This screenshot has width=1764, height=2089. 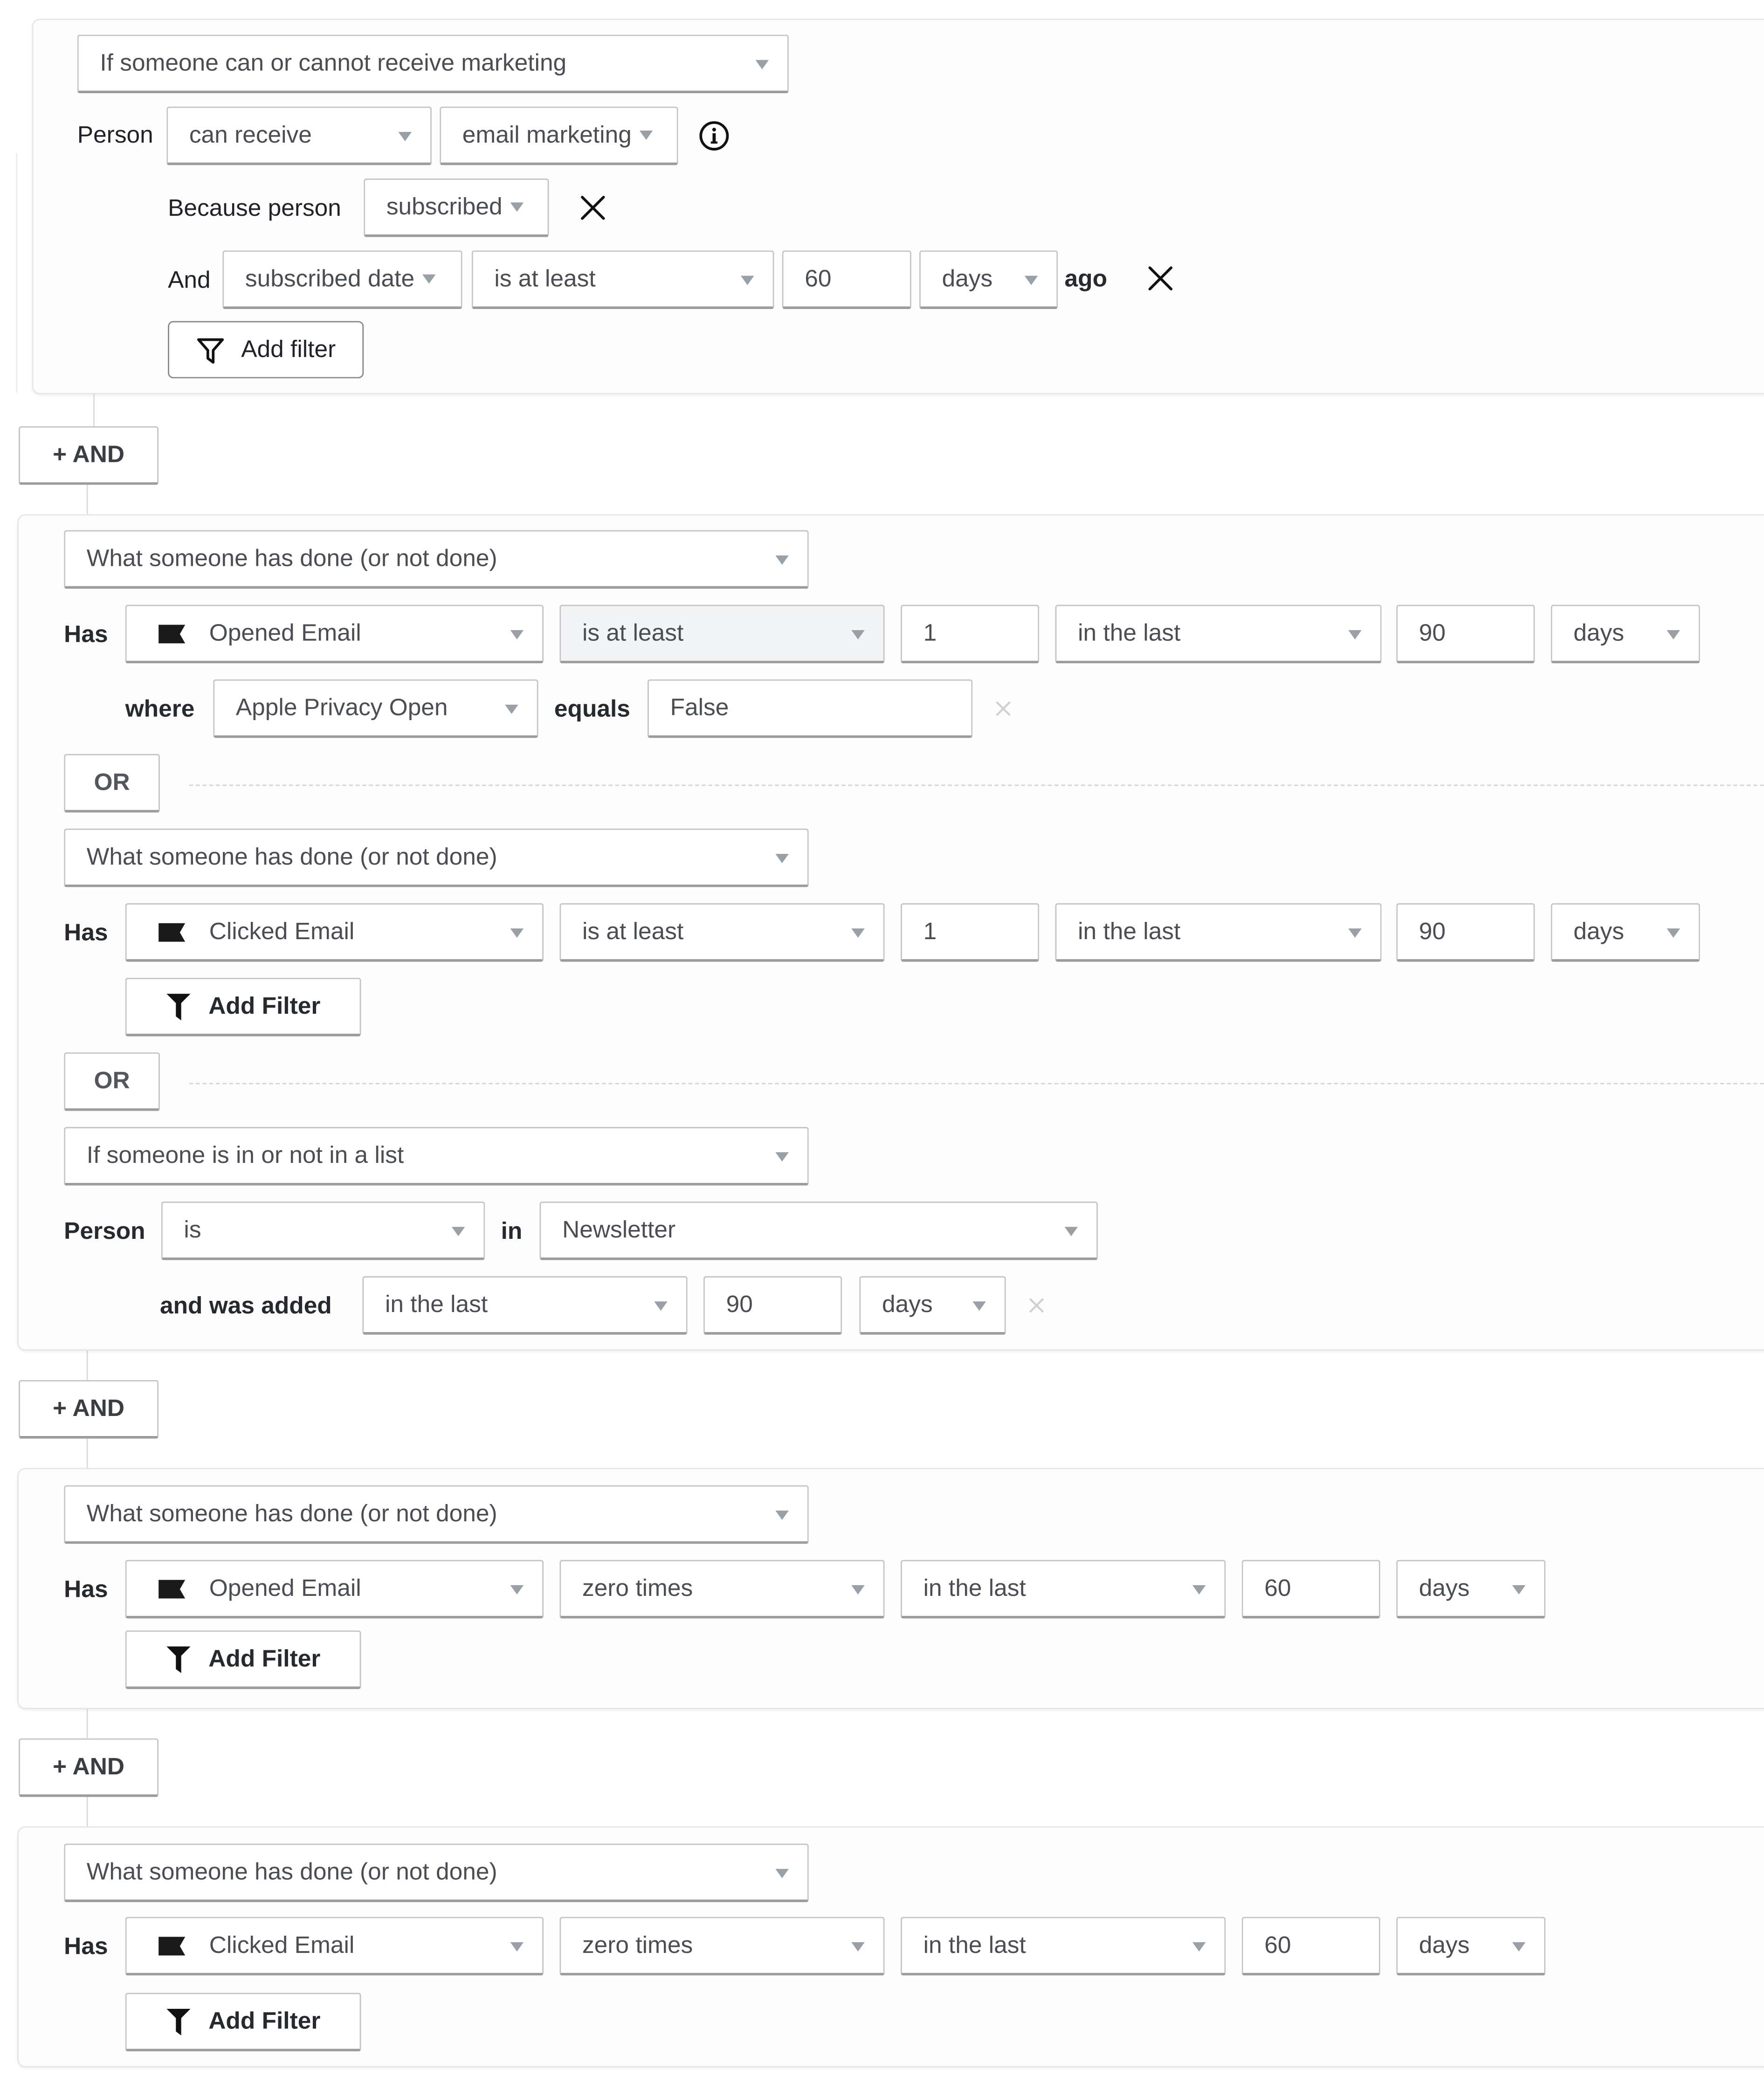 What do you see at coordinates (456, 208) in the screenshot?
I see `because-select: subscribed` at bounding box center [456, 208].